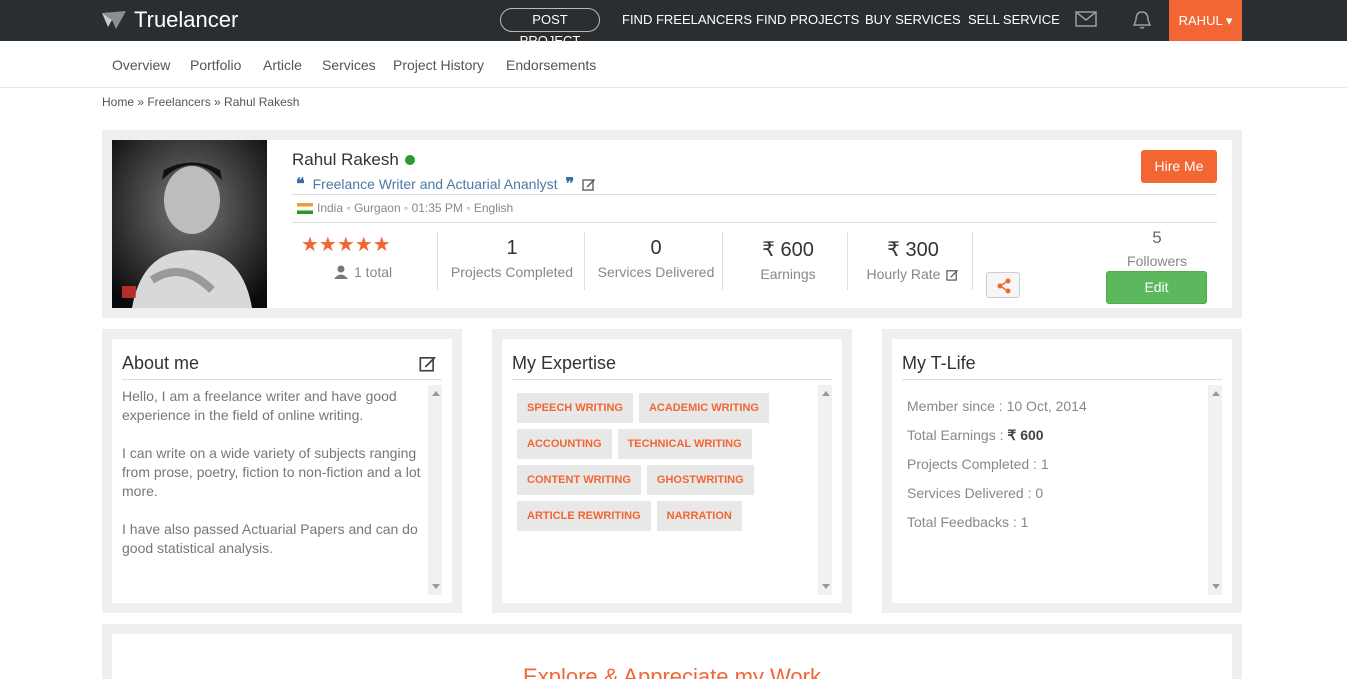 The width and height of the screenshot is (1347, 679). I want to click on expertise-tag: CONTENT WRITING, so click(579, 480).